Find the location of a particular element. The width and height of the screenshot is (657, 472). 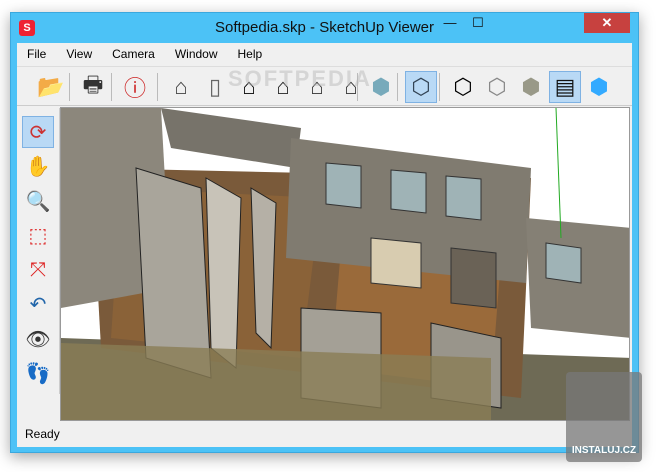

shaded-textures-button: ▤ is located at coordinates (565, 87).